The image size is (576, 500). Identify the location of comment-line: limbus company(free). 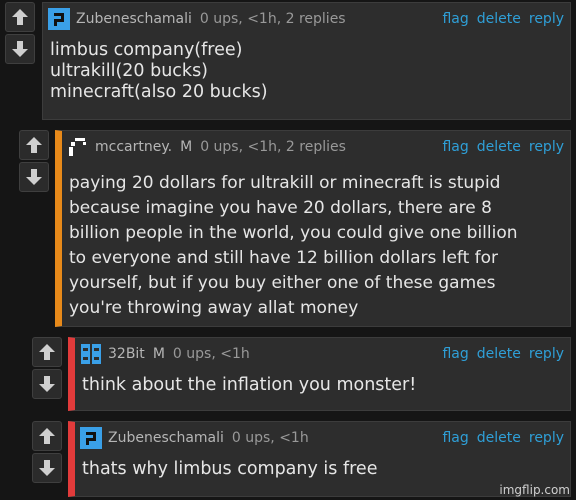
(146, 50).